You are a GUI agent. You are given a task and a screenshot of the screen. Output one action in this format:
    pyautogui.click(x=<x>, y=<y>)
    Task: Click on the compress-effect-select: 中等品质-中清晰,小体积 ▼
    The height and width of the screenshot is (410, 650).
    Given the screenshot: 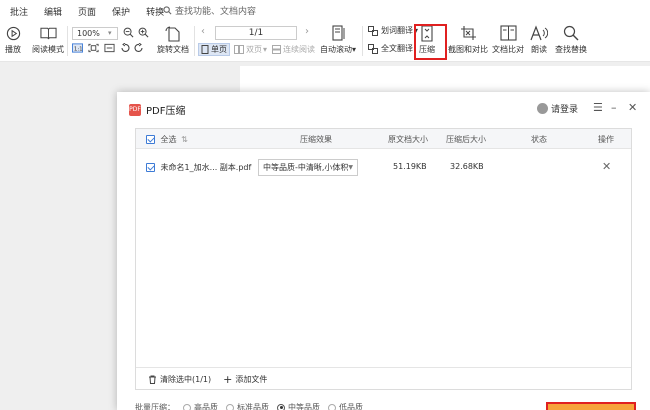 What is the action you would take?
    pyautogui.click(x=308, y=167)
    